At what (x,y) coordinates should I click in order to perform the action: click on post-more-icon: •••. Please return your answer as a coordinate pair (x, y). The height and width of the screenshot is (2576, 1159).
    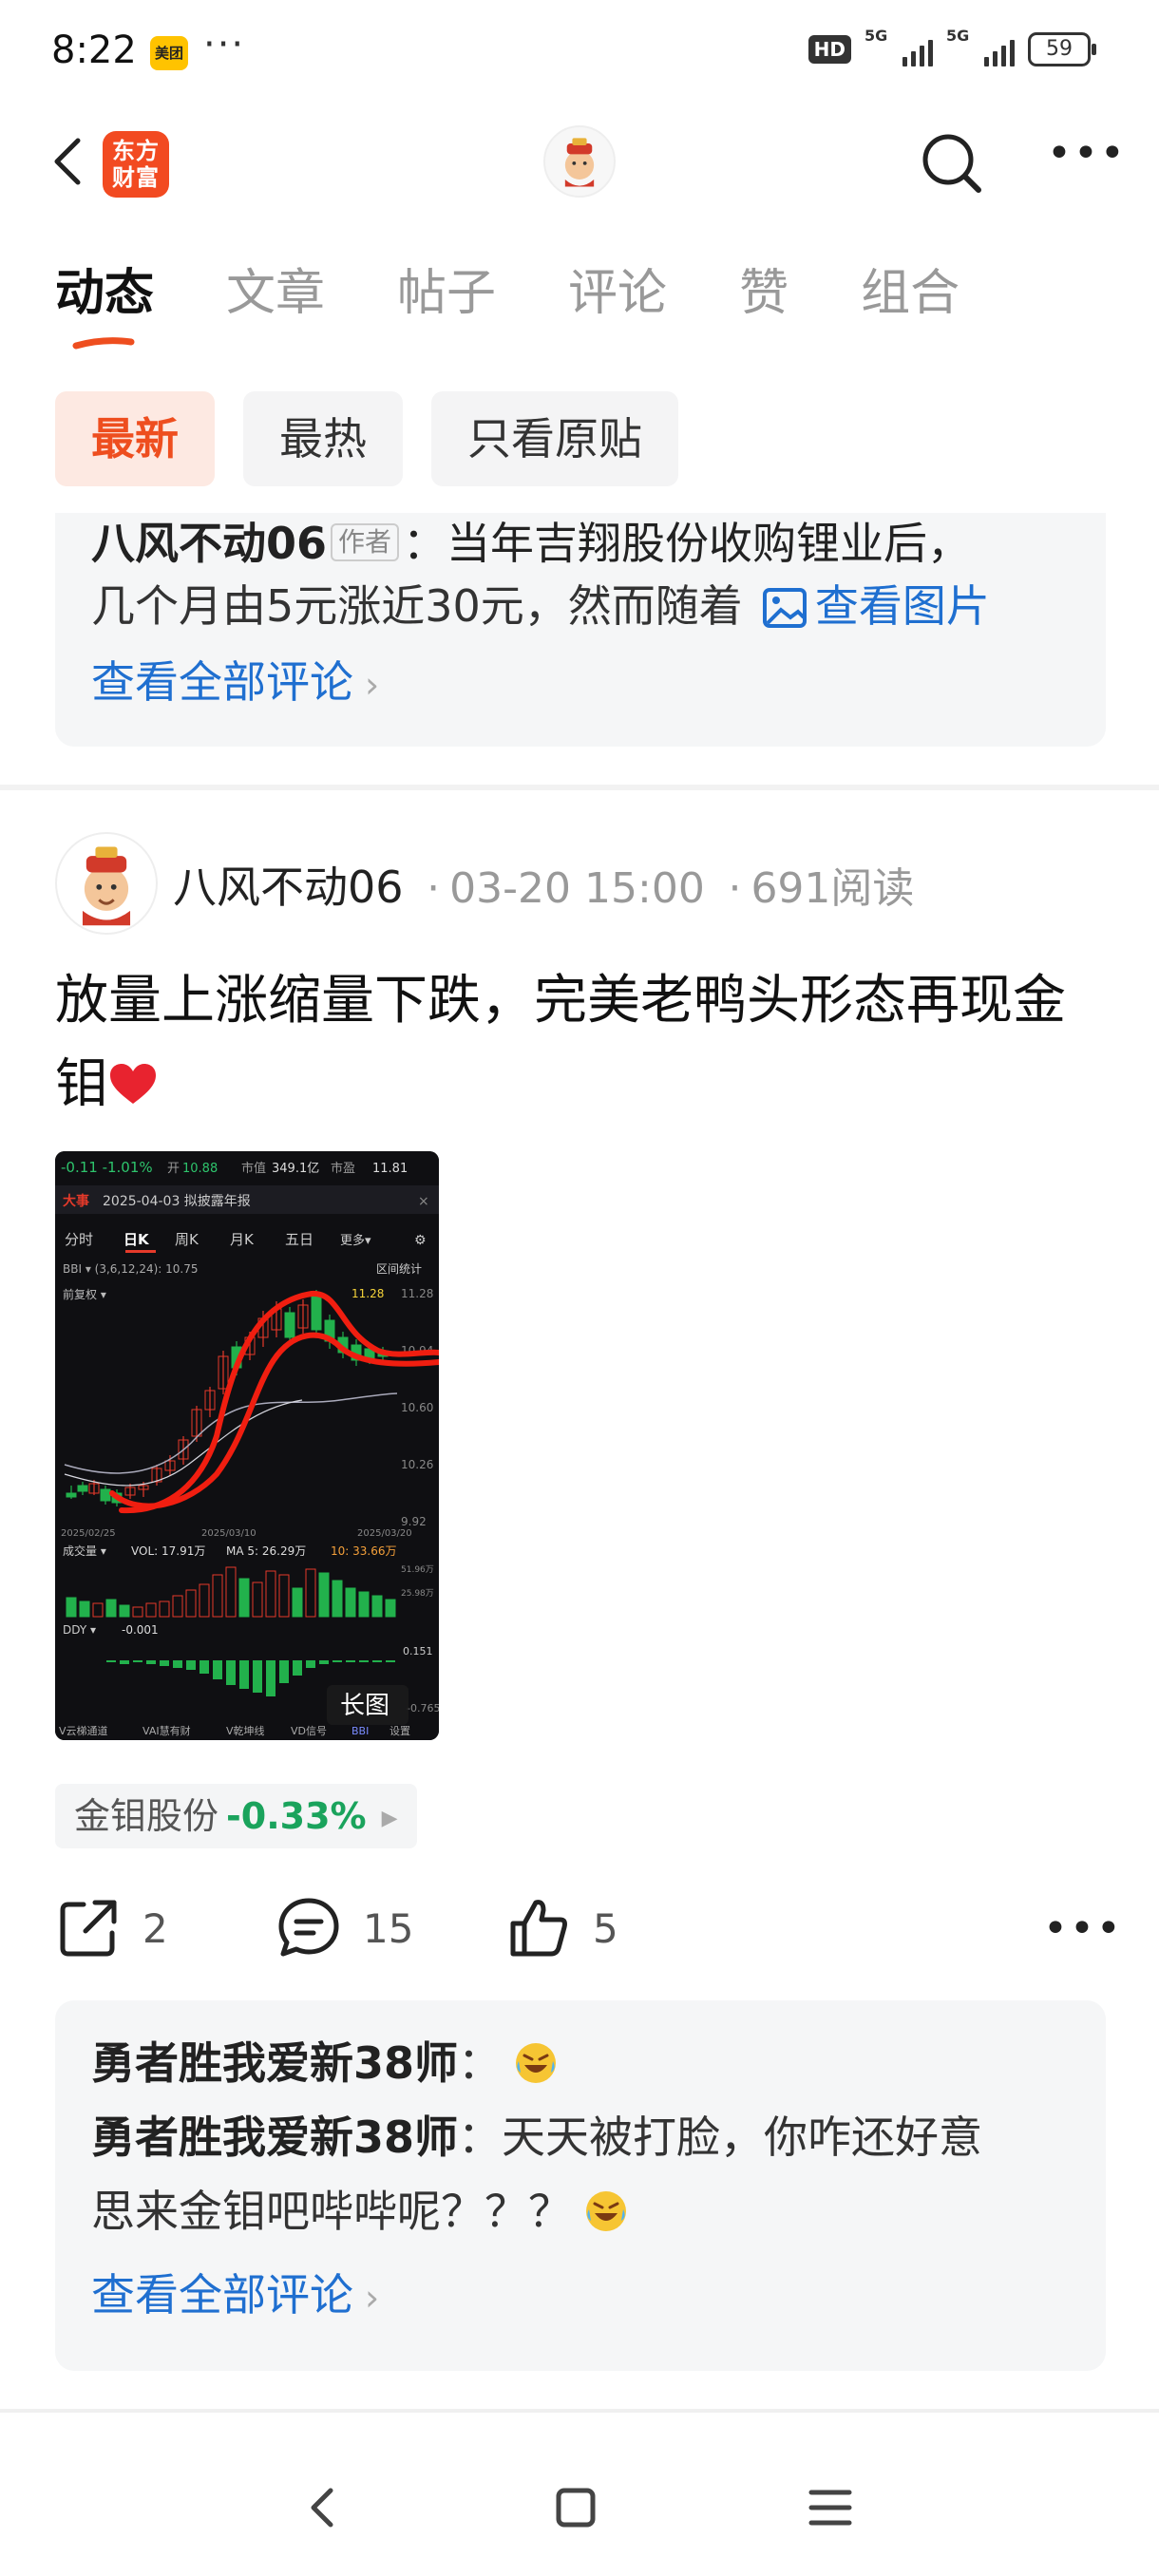
    Looking at the image, I should click on (1083, 1928).